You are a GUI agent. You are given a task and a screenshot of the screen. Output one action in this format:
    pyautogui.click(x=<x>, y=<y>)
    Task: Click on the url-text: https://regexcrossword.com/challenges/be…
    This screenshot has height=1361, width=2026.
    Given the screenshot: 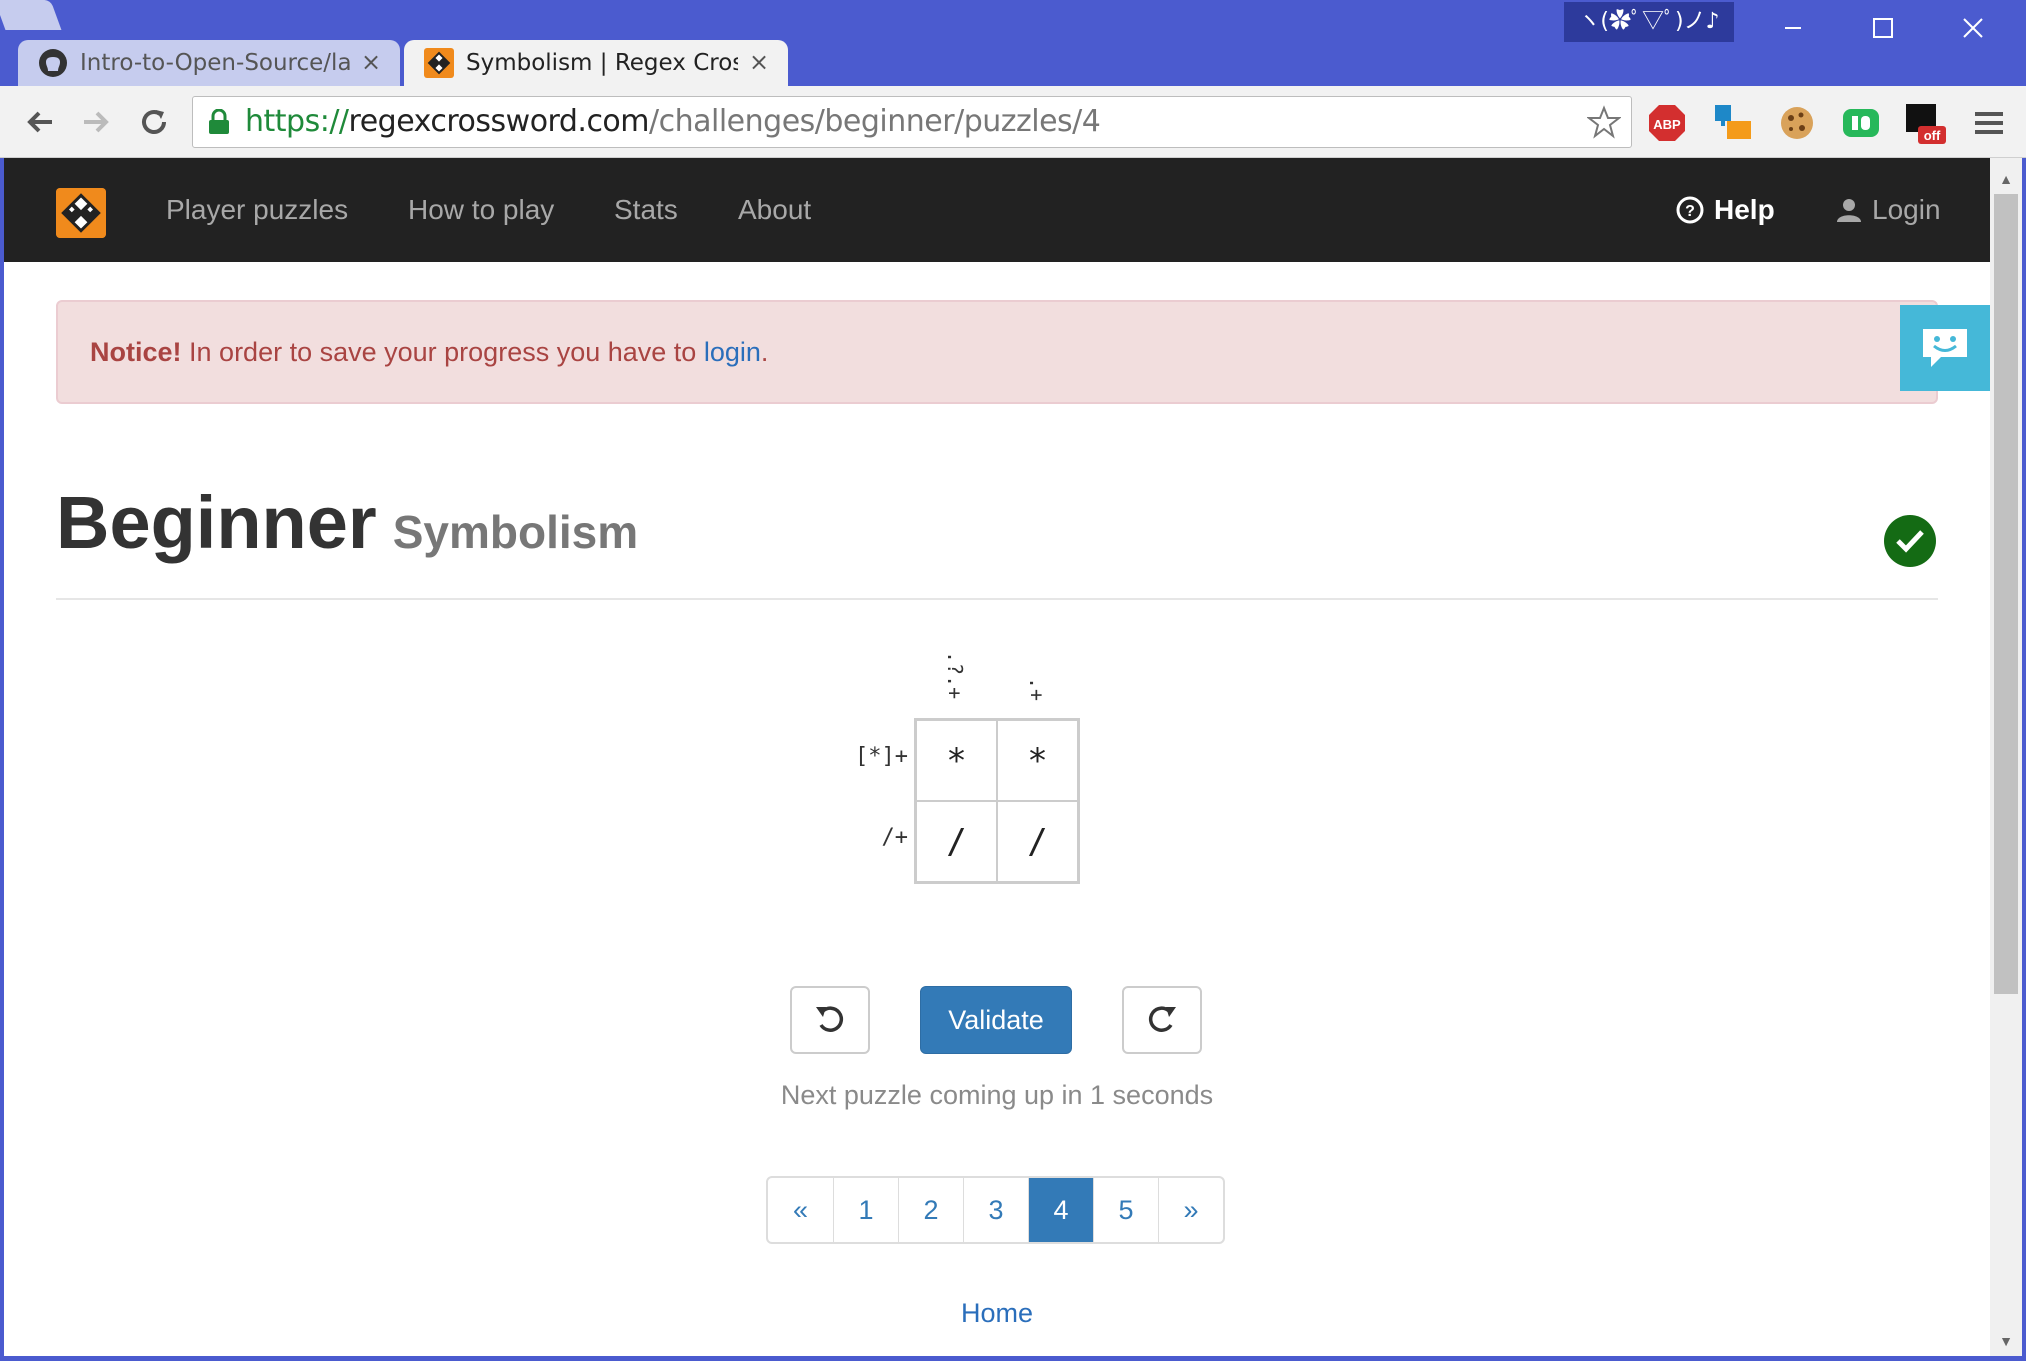 What is the action you would take?
    pyautogui.click(x=673, y=122)
    